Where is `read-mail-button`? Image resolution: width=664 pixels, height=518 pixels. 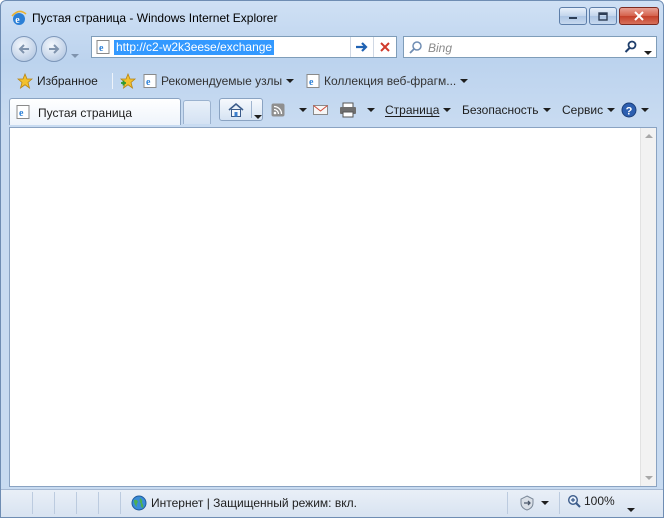
read-mail-button is located at coordinates (321, 110).